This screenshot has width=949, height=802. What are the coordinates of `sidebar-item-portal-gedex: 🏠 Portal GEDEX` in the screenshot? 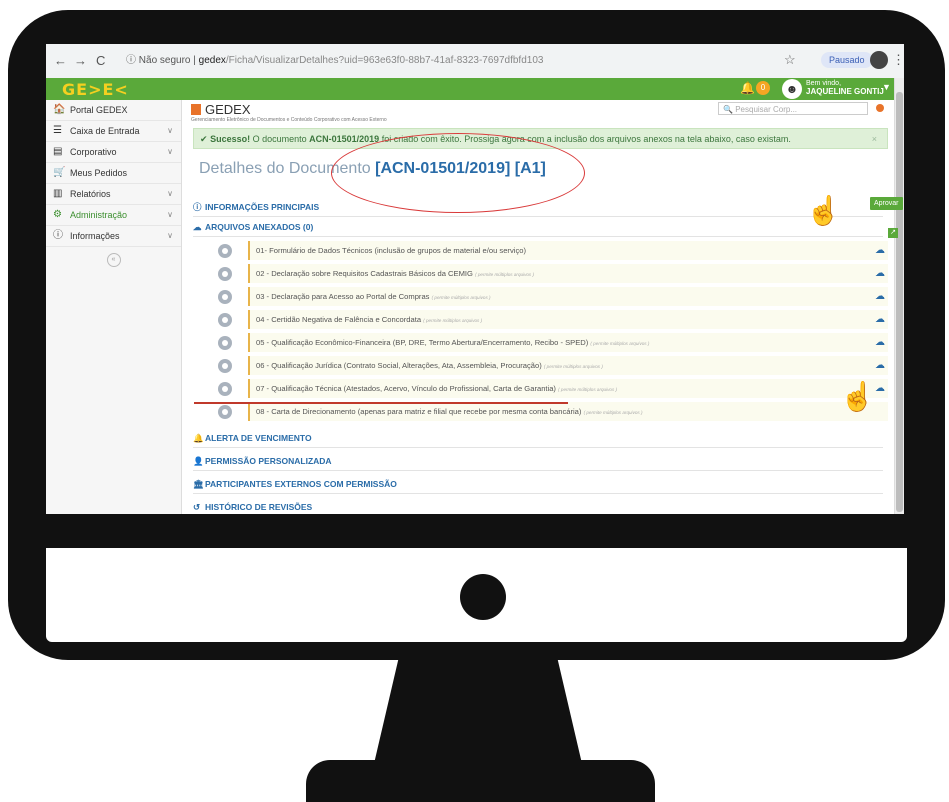 It's located at (113, 110).